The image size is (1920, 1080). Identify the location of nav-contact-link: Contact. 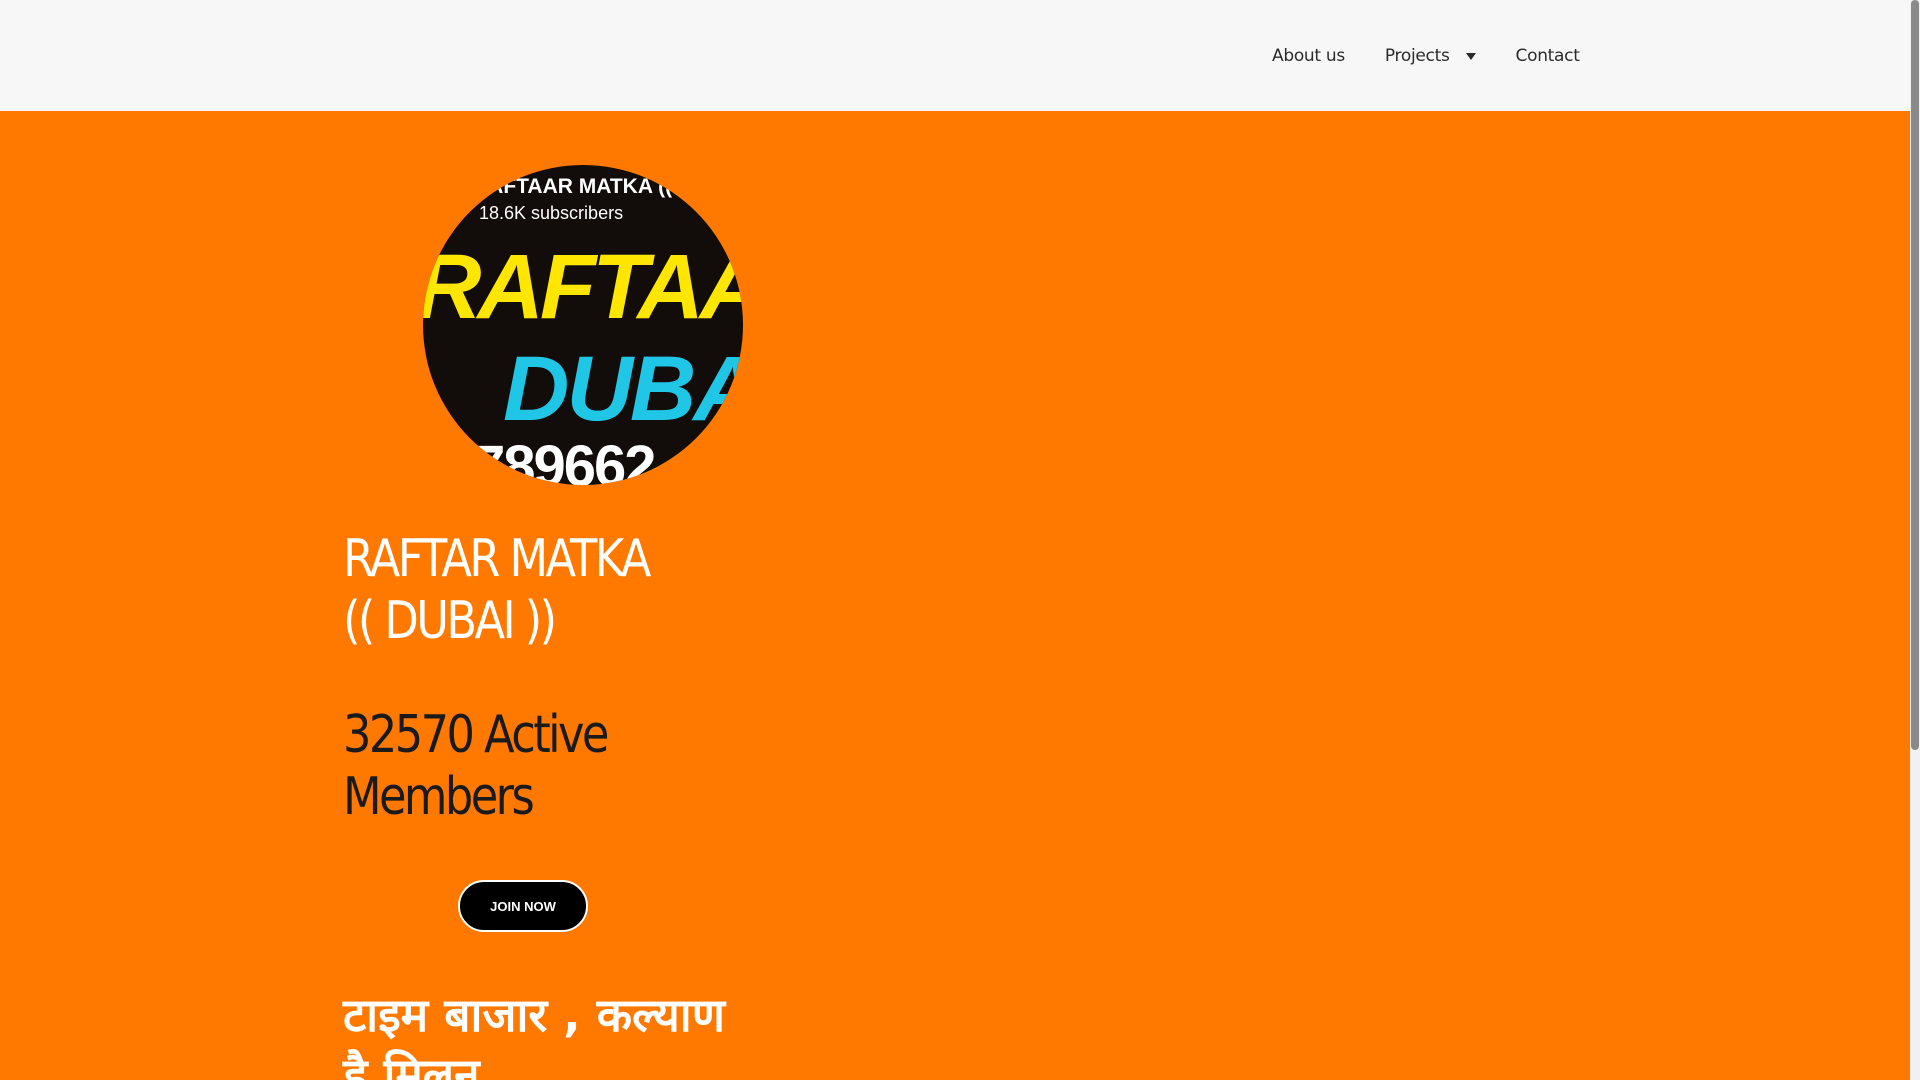
(1548, 56).